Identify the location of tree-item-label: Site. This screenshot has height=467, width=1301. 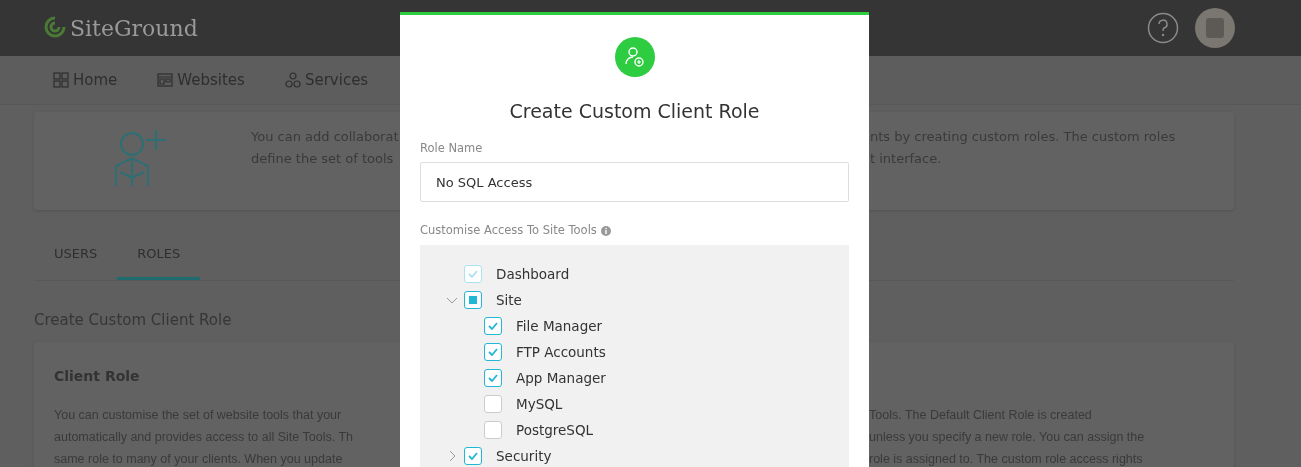
(509, 301).